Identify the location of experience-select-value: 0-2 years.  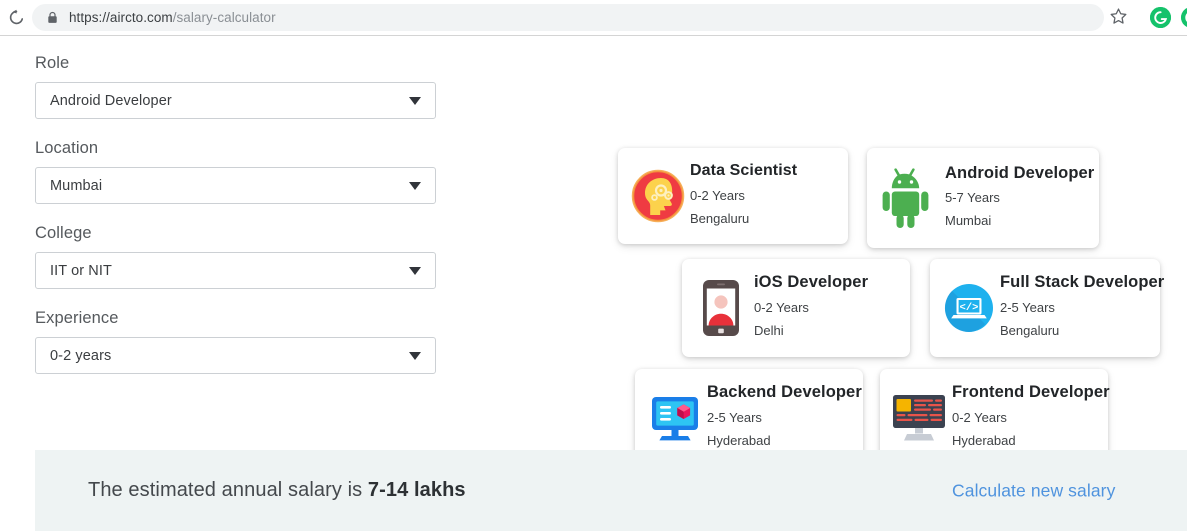
(81, 355).